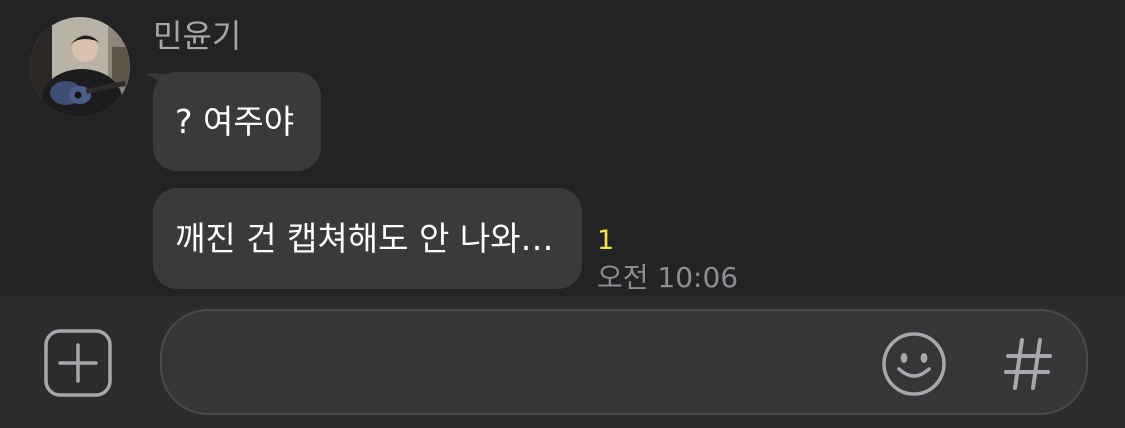  I want to click on hashtag-button, so click(1028, 364).